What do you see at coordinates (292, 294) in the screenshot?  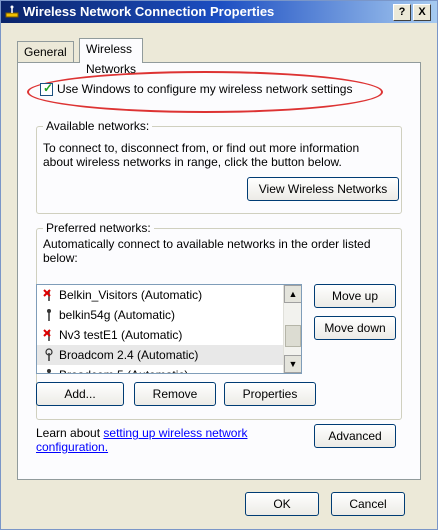 I see `scroll-up-button: ▲` at bounding box center [292, 294].